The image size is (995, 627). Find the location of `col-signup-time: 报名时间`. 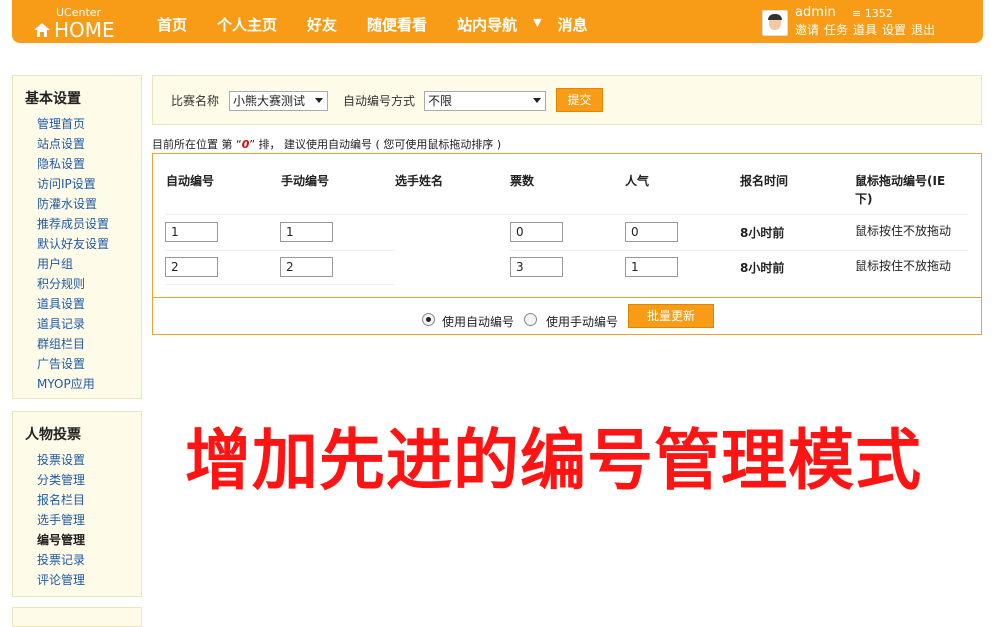

col-signup-time: 报名时间 is located at coordinates (764, 181).